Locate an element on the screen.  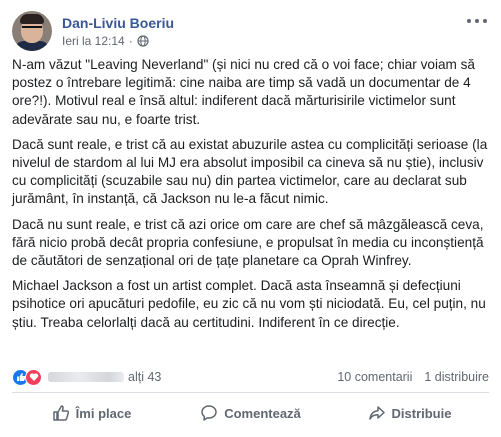
post-time-row: Ieri la 12:14 · is located at coordinates (118, 41).